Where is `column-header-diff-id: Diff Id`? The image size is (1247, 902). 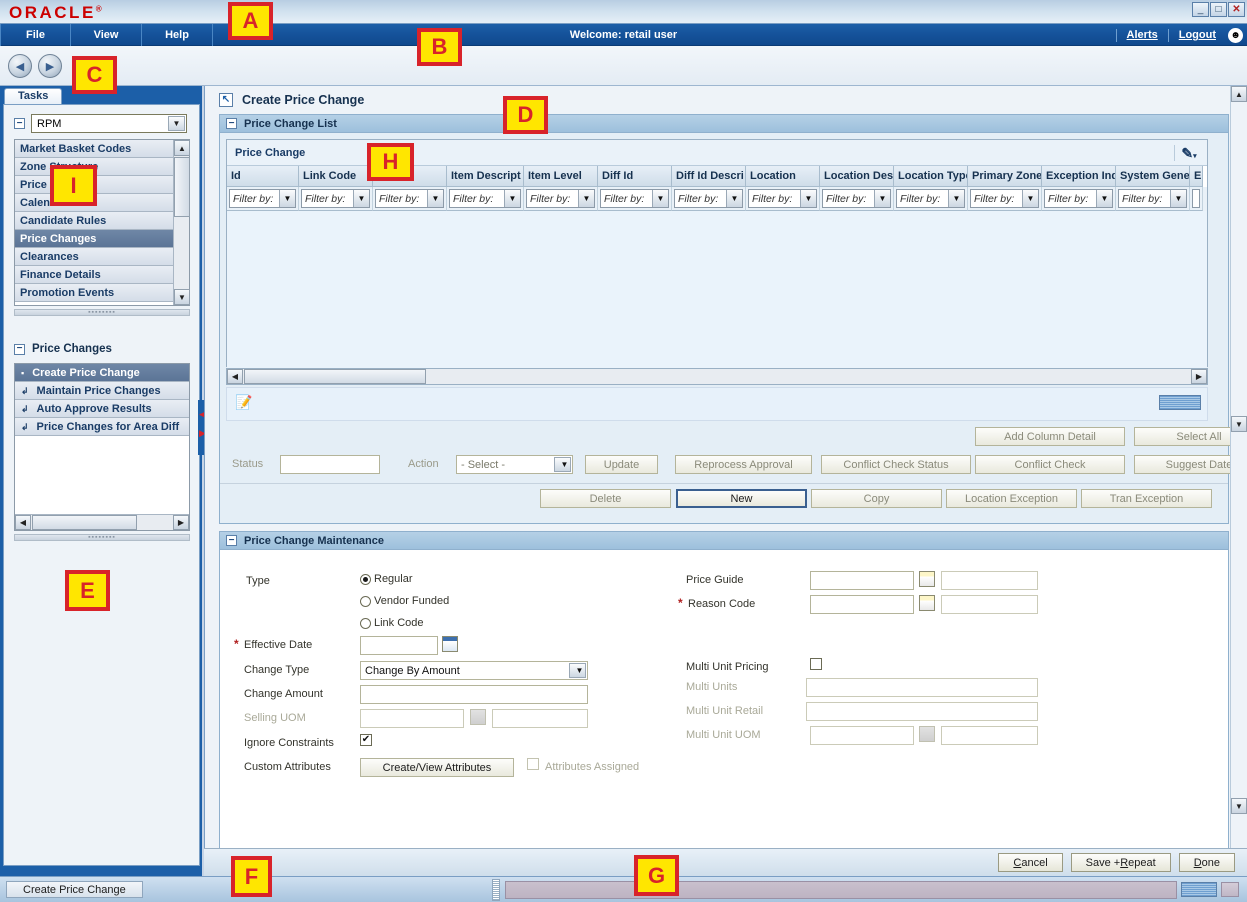 column-header-diff-id: Diff Id is located at coordinates (635, 176).